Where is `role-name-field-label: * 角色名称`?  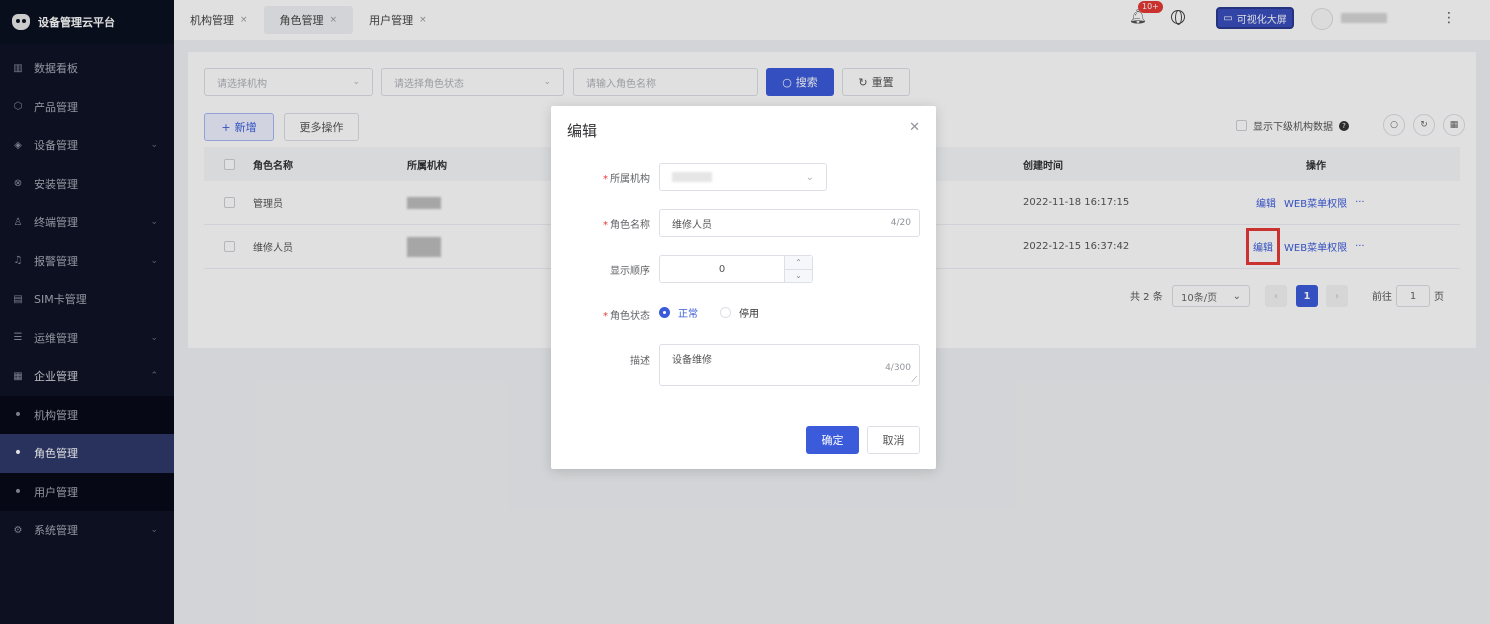 role-name-field-label: * 角色名称 is located at coordinates (626, 225).